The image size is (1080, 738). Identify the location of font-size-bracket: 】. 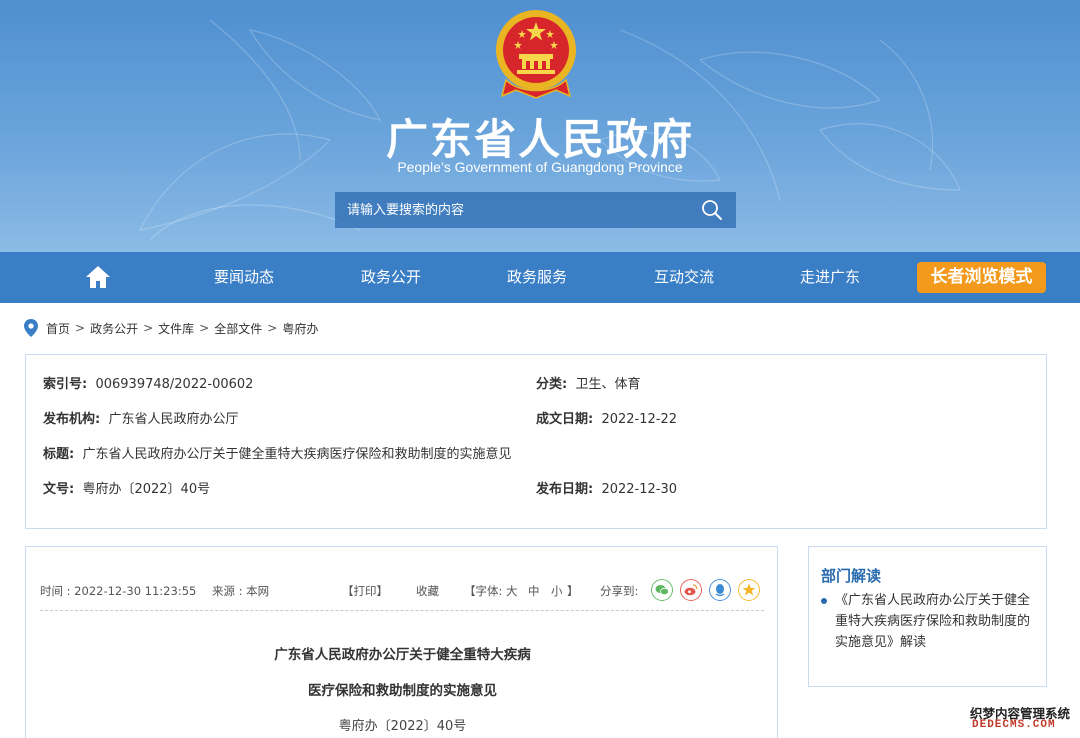
(573, 591).